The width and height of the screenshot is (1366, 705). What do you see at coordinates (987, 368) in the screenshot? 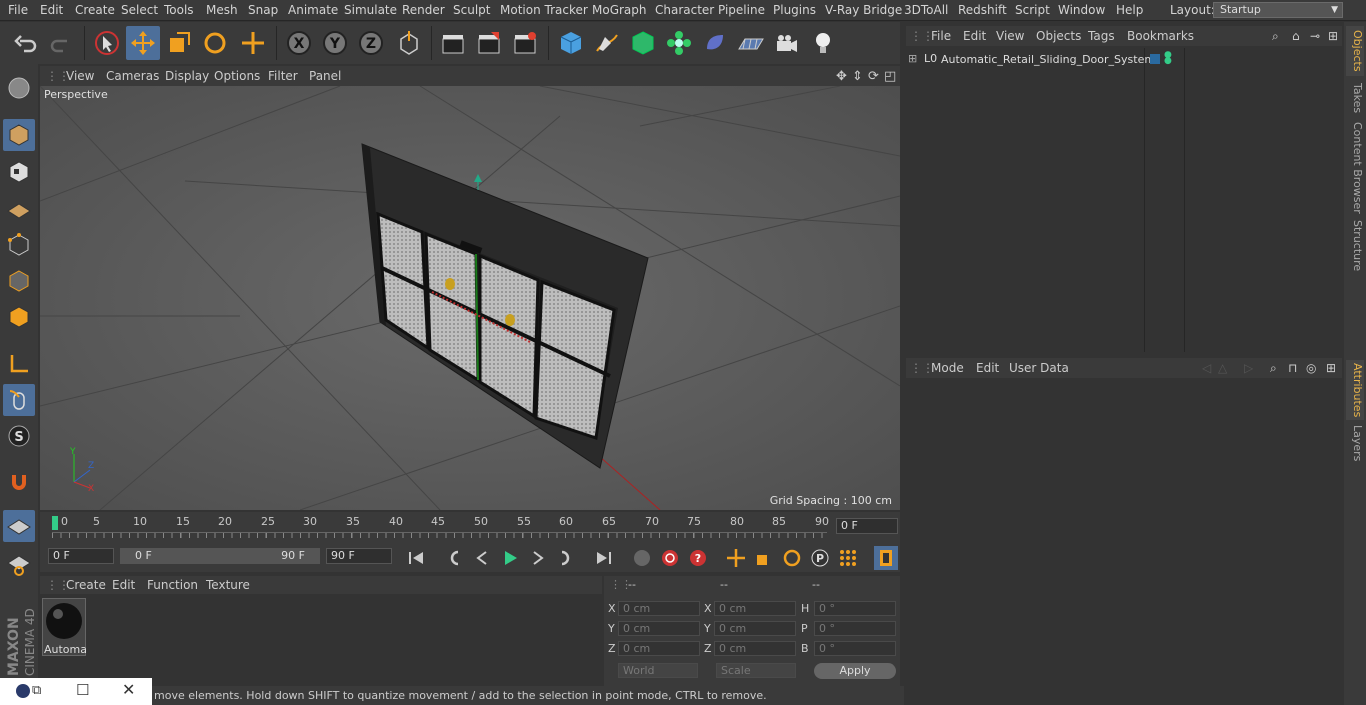
I see `attr-menu-edit: Edit` at bounding box center [987, 368].